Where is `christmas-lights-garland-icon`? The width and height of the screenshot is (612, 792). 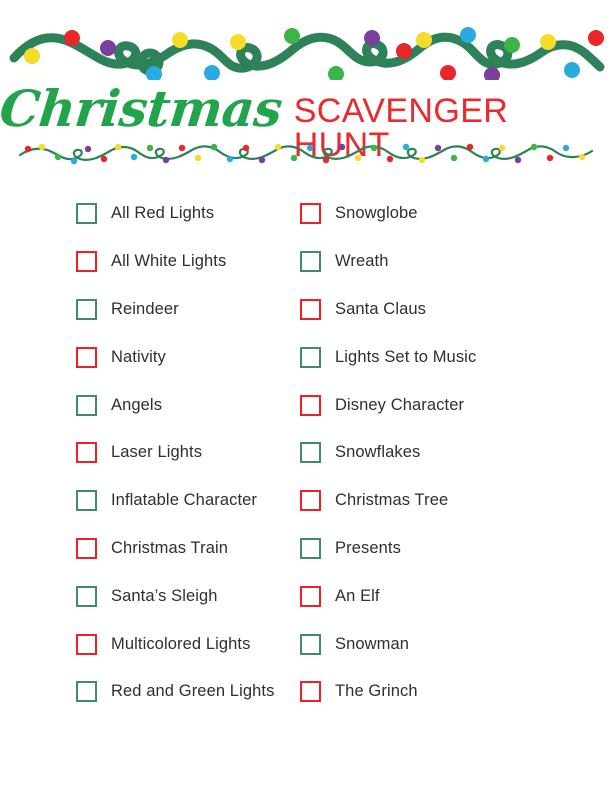
christmas-lights-garland-icon is located at coordinates (307, 53).